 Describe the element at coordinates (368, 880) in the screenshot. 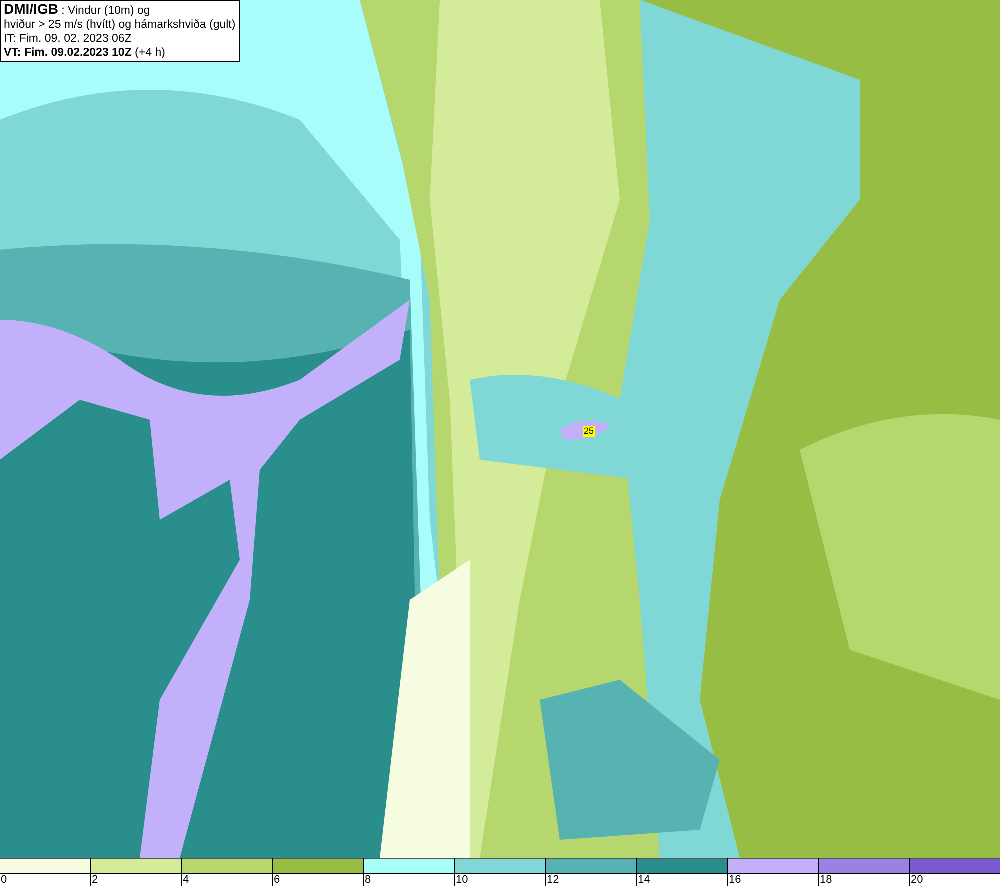

I see `legend-label: 8` at that location.